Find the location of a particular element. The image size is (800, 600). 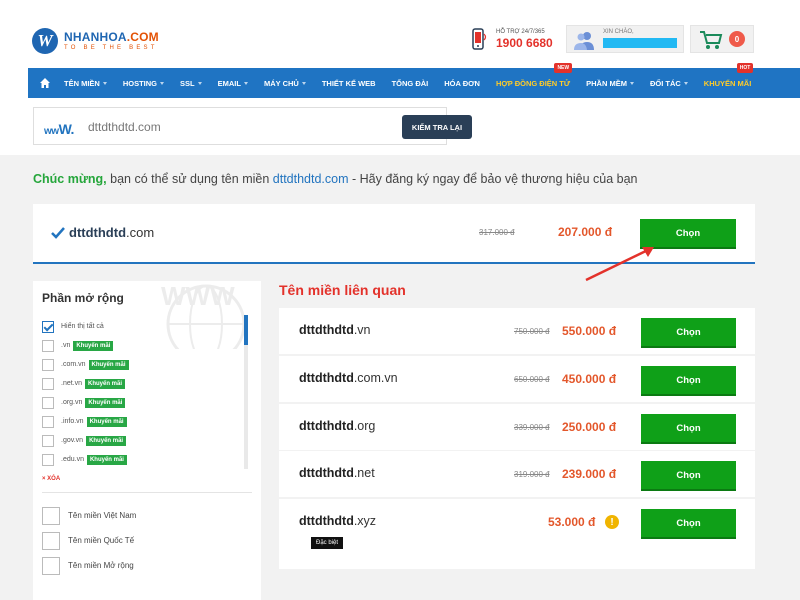

related-new-price: 239.000 đ is located at coordinates (589, 474).